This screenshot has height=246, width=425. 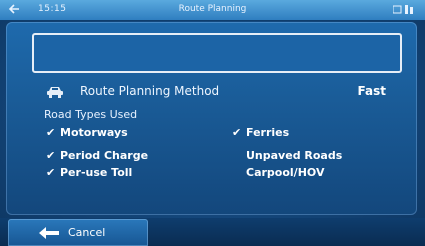 I want to click on road-type-motorways: ✔ Motorways, so click(x=87, y=132).